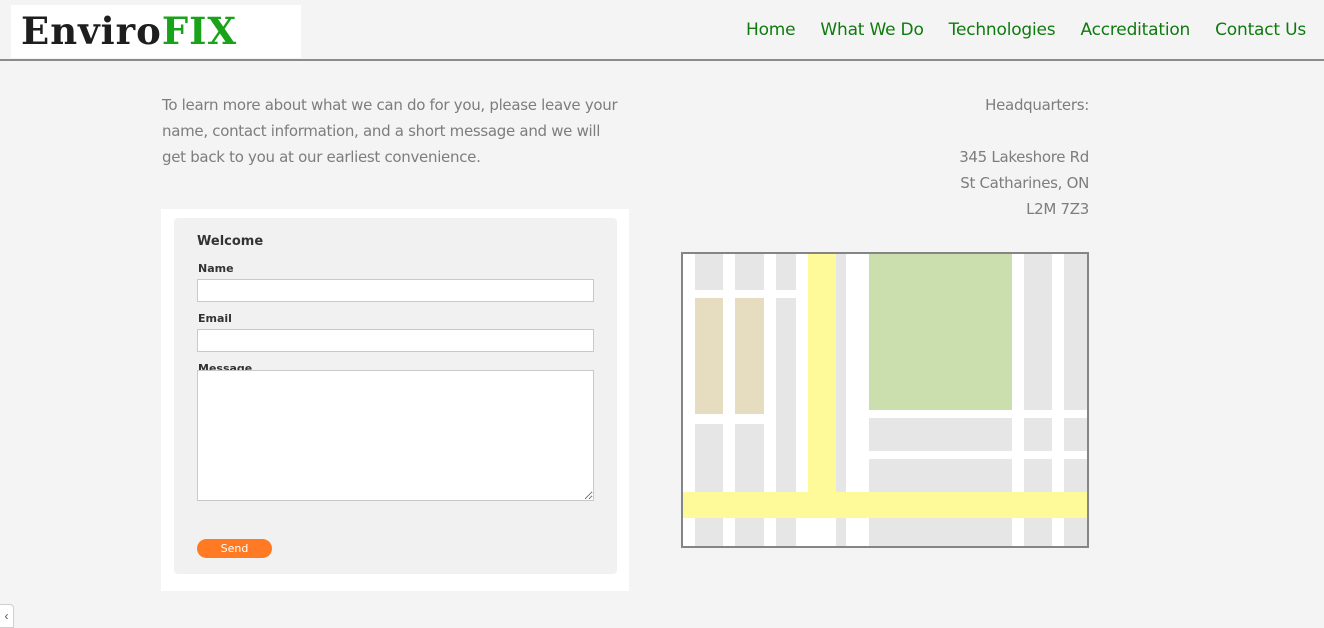  What do you see at coordinates (871, 30) in the screenshot?
I see `nav-what-we-do: What We Do` at bounding box center [871, 30].